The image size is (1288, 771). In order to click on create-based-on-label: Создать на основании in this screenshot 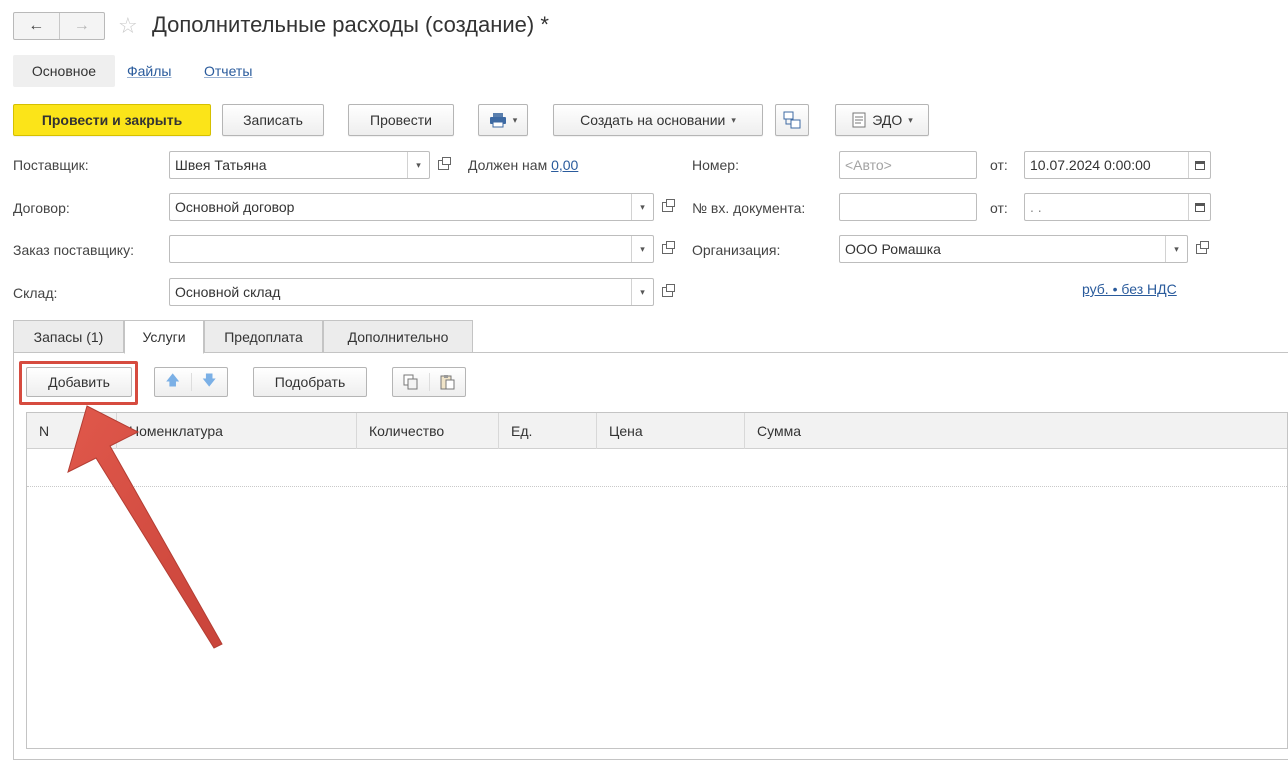, I will do `click(653, 120)`.